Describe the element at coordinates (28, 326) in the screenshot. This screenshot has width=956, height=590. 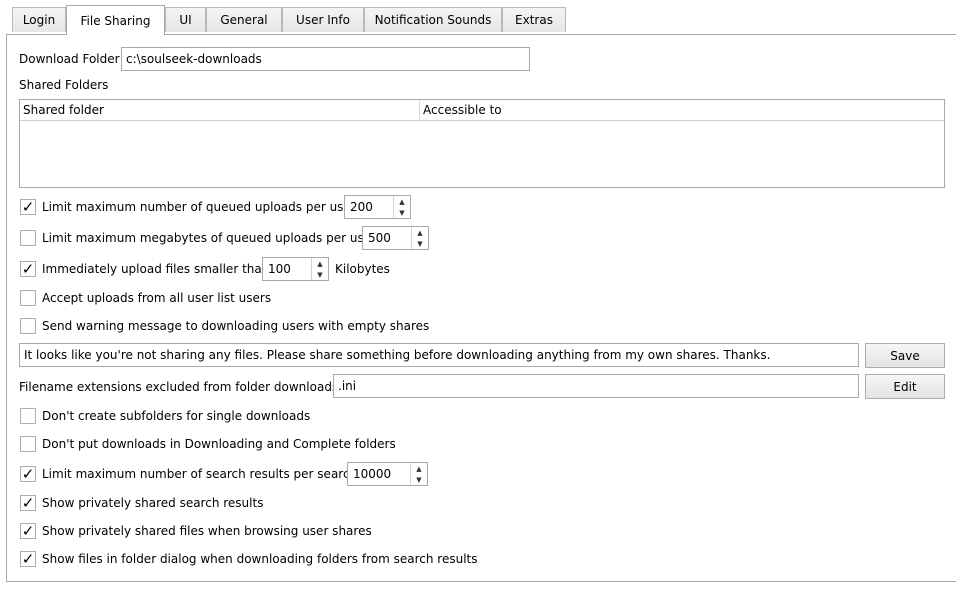
I see `send-warning-checkbox` at that location.